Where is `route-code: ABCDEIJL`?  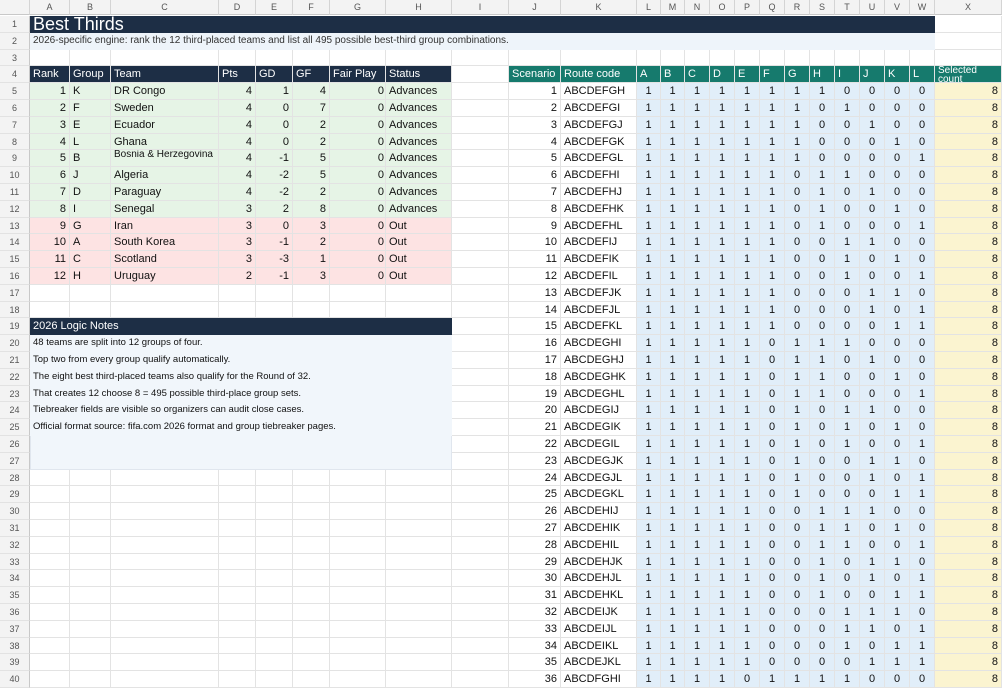 route-code: ABCDEIJL is located at coordinates (599, 629).